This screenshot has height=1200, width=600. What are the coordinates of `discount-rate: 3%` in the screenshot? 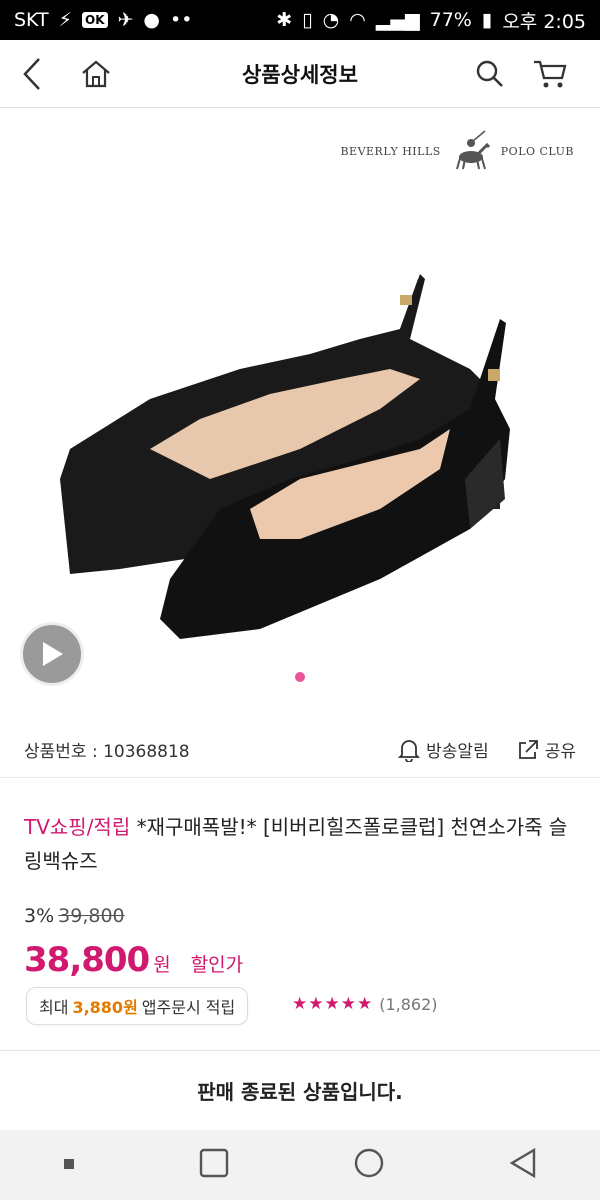 It's located at (39, 916).